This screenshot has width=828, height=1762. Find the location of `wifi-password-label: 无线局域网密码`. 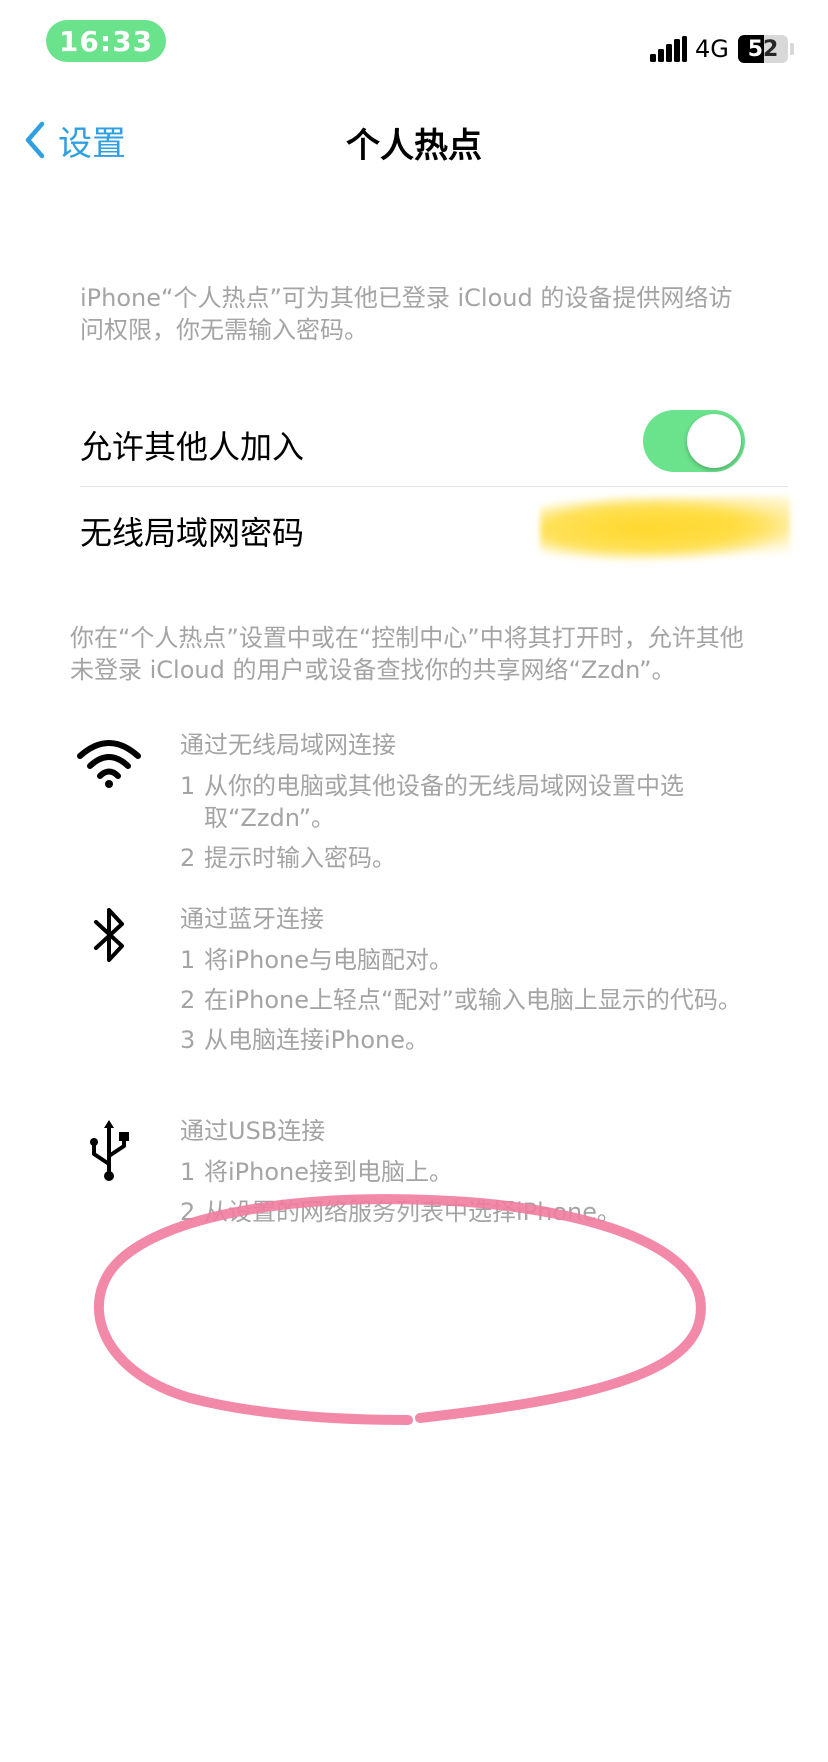

wifi-password-label: 无线局域网密码 is located at coordinates (192, 533).